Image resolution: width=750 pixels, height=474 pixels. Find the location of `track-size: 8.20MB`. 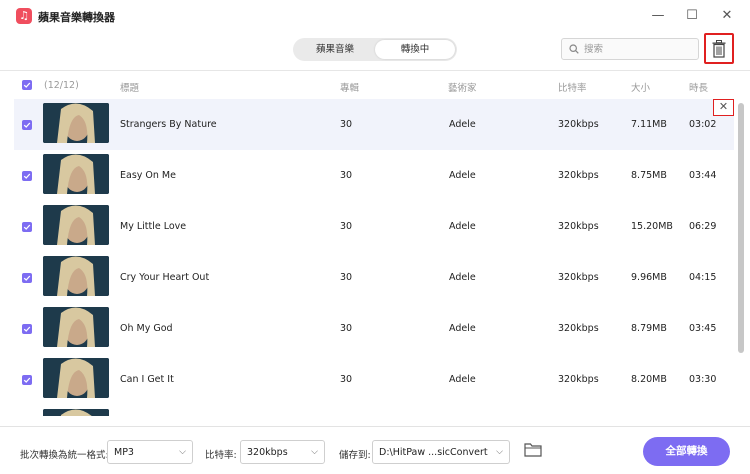

track-size: 8.20MB is located at coordinates (649, 379).